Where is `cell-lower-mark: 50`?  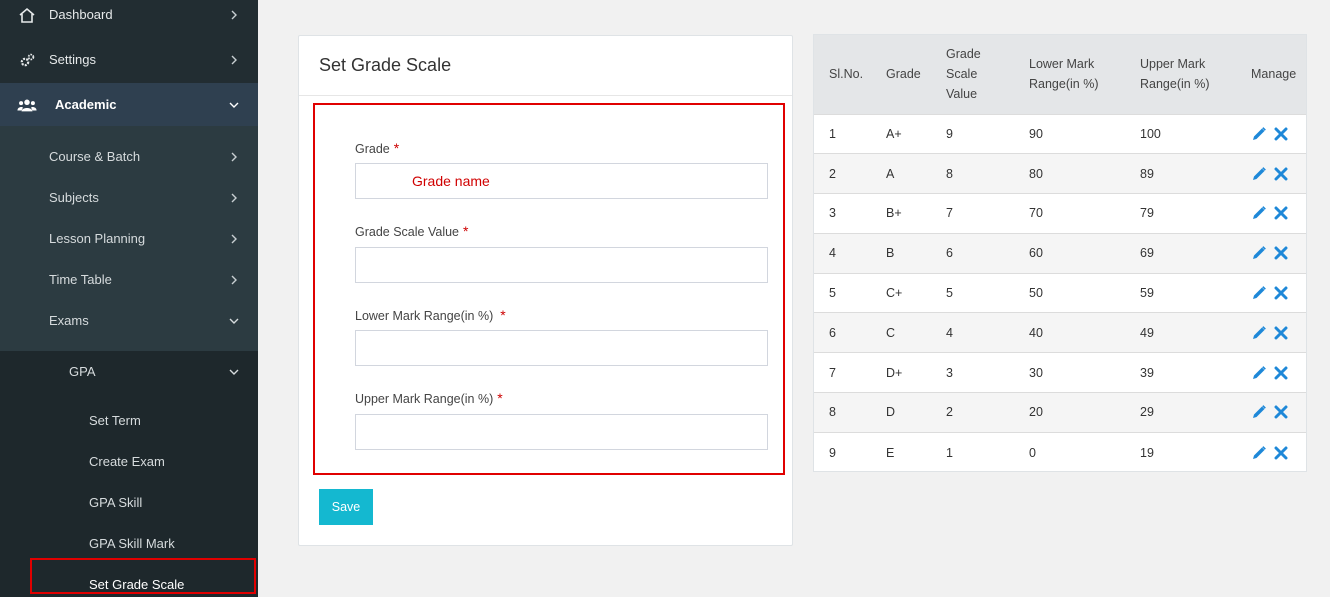
cell-lower-mark: 50 is located at coordinates (1036, 293).